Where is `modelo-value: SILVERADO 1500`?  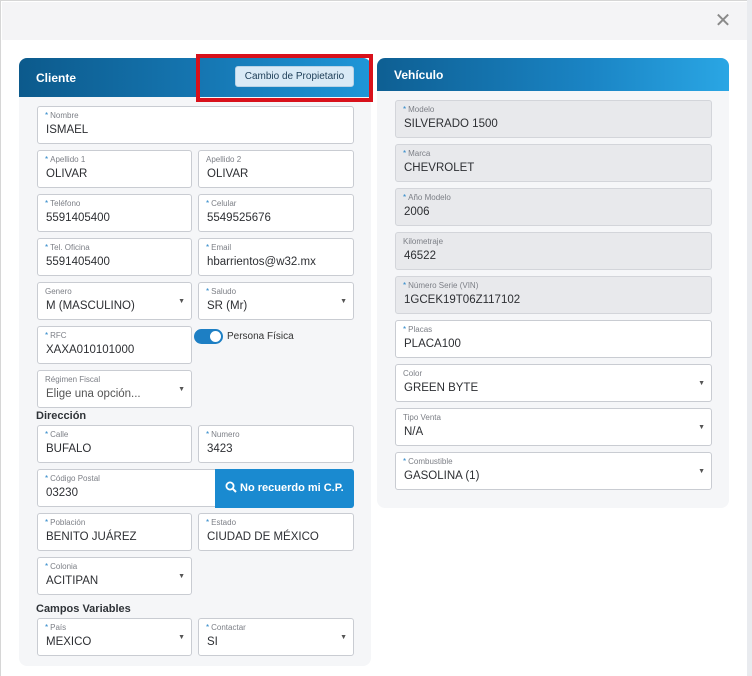
modelo-value: SILVERADO 1500 is located at coordinates (451, 124).